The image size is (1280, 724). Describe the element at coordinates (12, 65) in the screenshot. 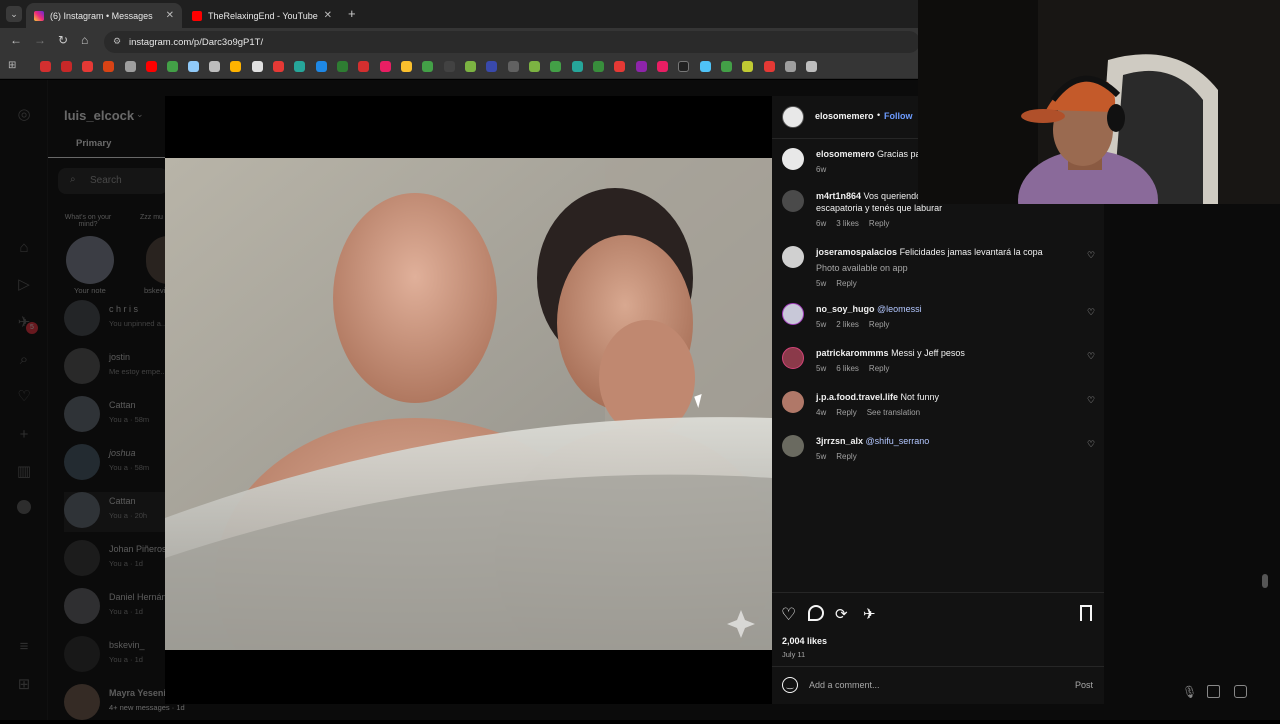

I see `apps-icon: ⊞` at that location.